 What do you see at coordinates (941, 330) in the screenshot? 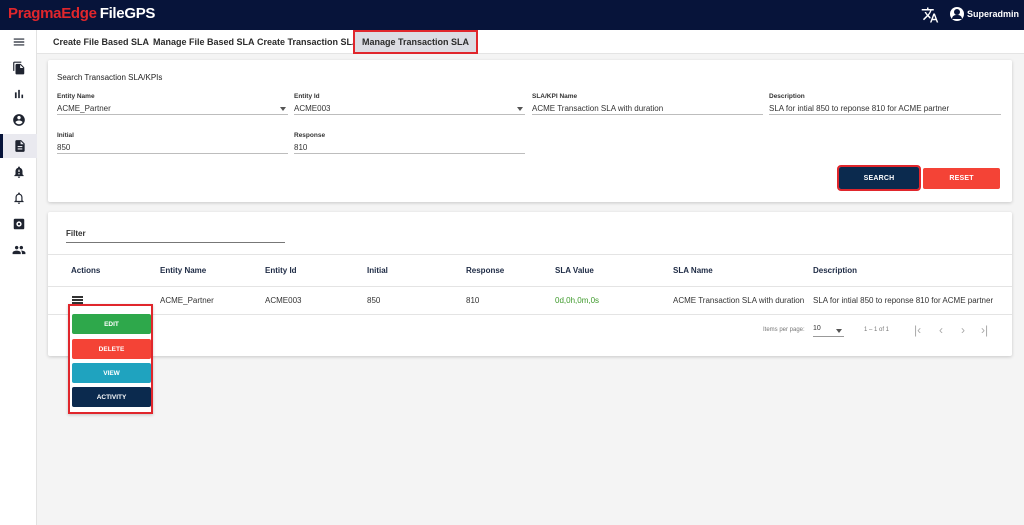
I see `previous-page-icon: ‹` at bounding box center [941, 330].